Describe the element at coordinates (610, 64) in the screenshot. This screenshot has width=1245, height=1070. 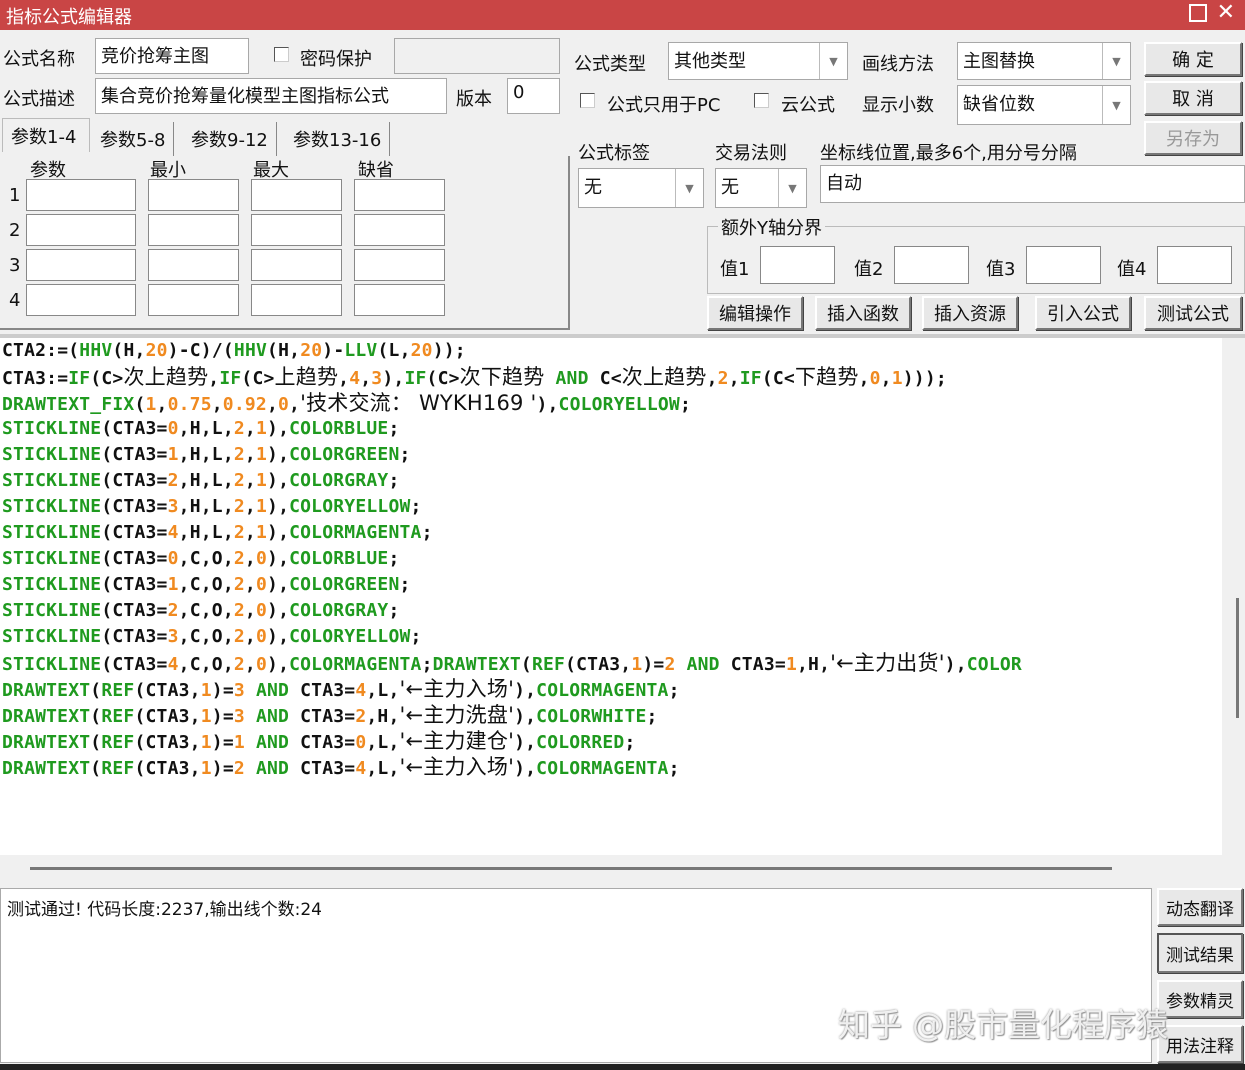
I see `type-label: 公式类型` at that location.